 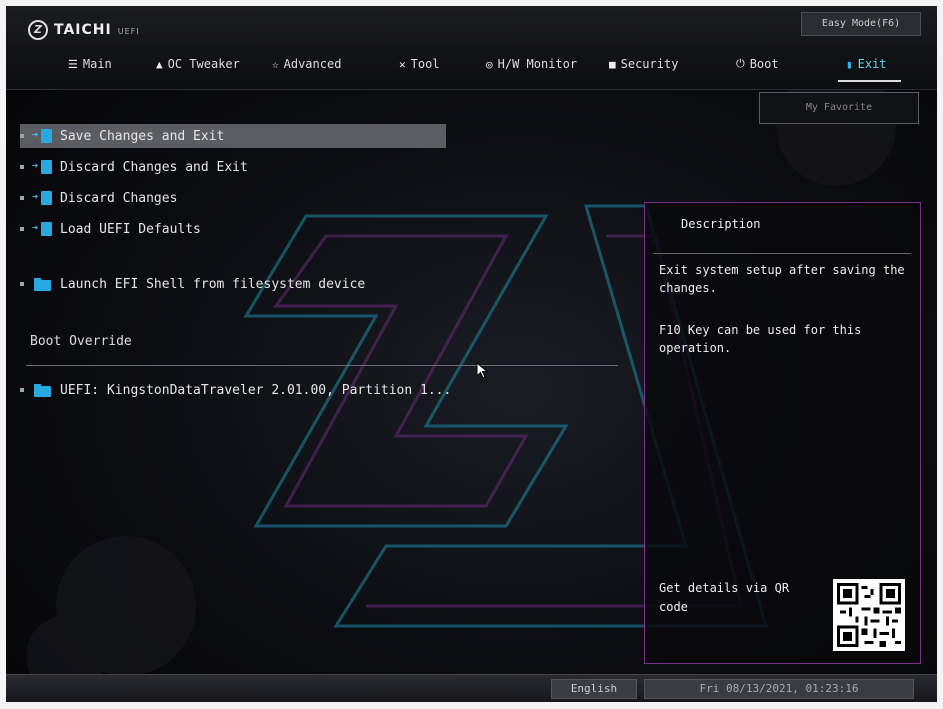 What do you see at coordinates (849, 64) in the screenshot?
I see `exit-icon: ▮` at bounding box center [849, 64].